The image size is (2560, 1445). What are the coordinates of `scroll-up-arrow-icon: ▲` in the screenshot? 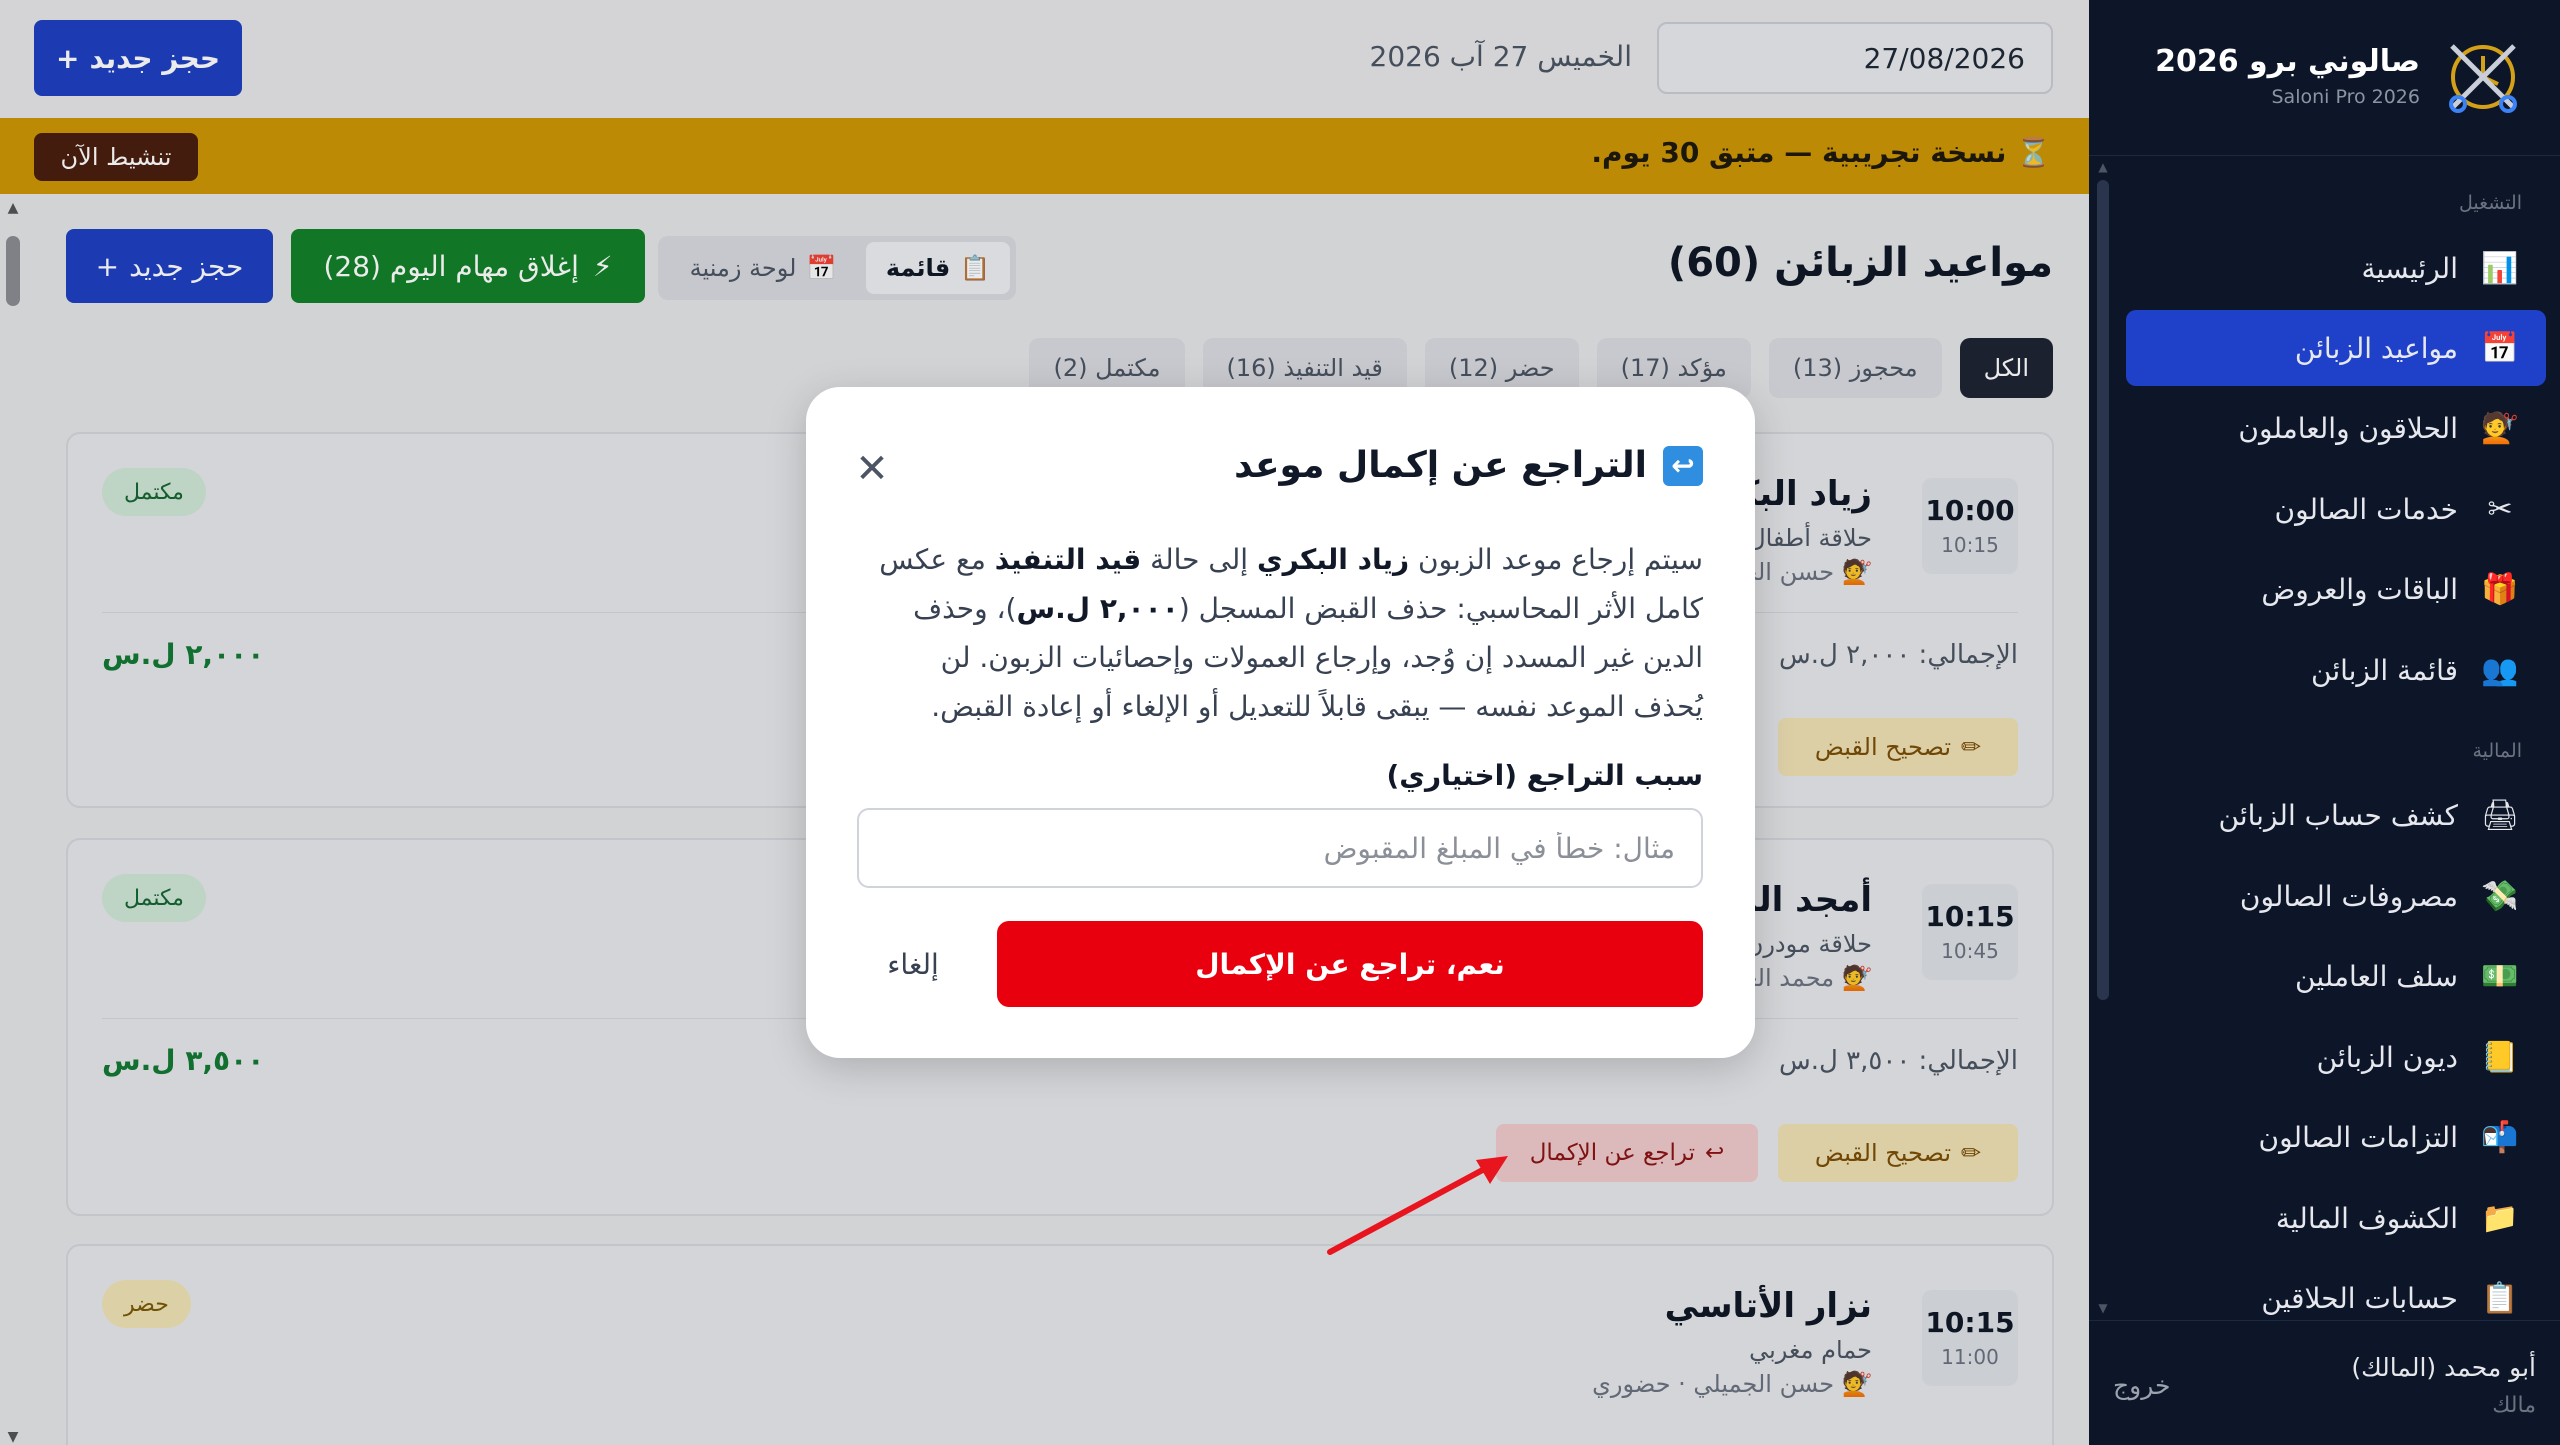 It's located at (2103, 167).